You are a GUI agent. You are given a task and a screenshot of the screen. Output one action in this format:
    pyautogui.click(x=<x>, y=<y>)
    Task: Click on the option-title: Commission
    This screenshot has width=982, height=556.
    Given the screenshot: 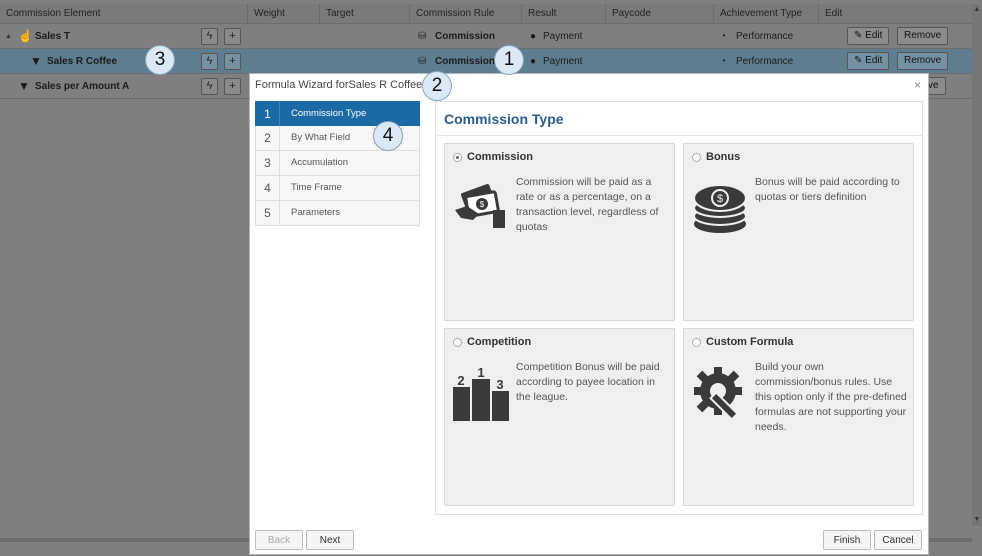 What is the action you would take?
    pyautogui.click(x=500, y=157)
    